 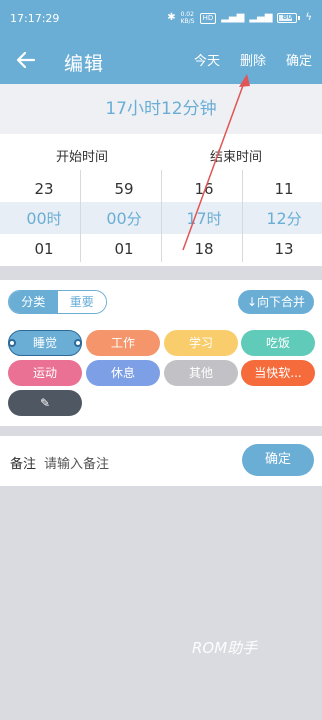 I want to click on wheel-item-selected: 17时, so click(x=204, y=218).